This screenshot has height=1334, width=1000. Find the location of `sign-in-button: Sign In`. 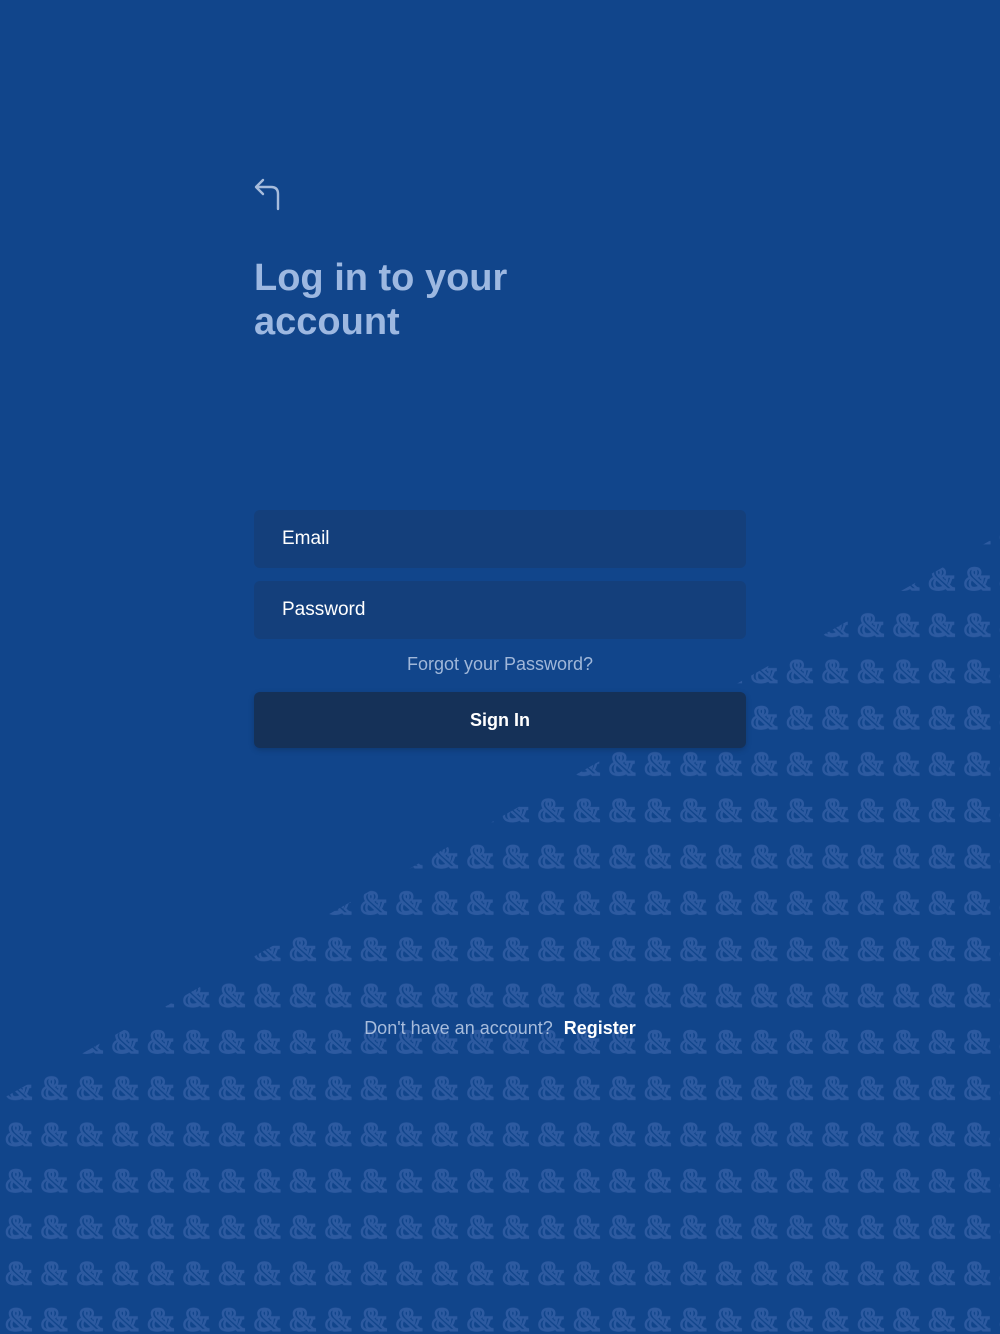

sign-in-button: Sign In is located at coordinates (500, 720).